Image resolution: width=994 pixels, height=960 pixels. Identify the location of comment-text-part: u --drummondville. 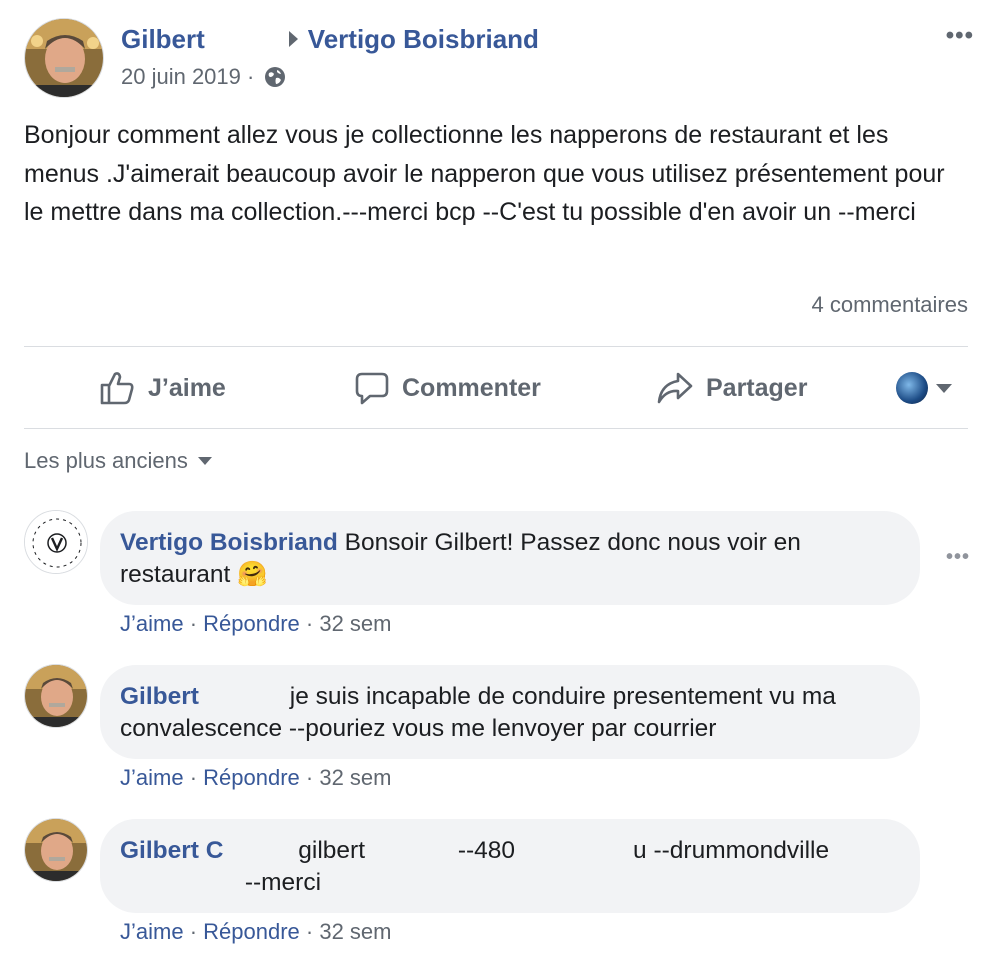
(731, 850).